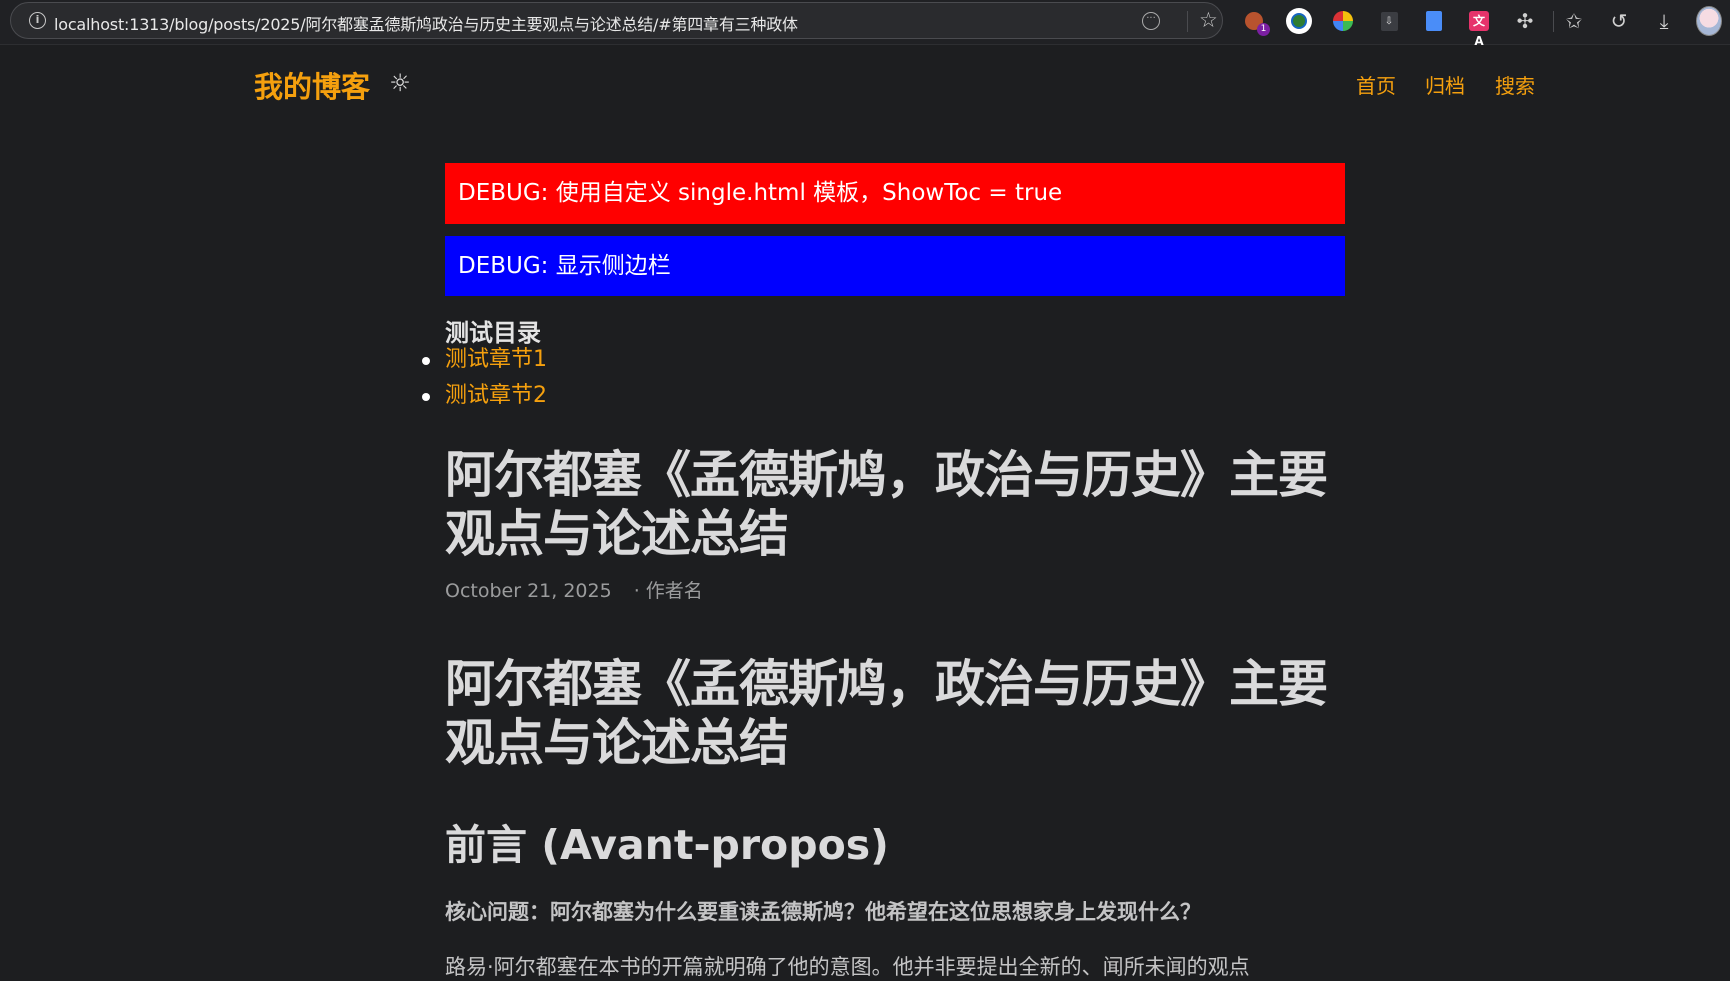  I want to click on core-question: 核心问题：阿尔都塞为什么要重读孟德斯鸠？他希望在这位思想家身上发现什么？, so click(823, 912).